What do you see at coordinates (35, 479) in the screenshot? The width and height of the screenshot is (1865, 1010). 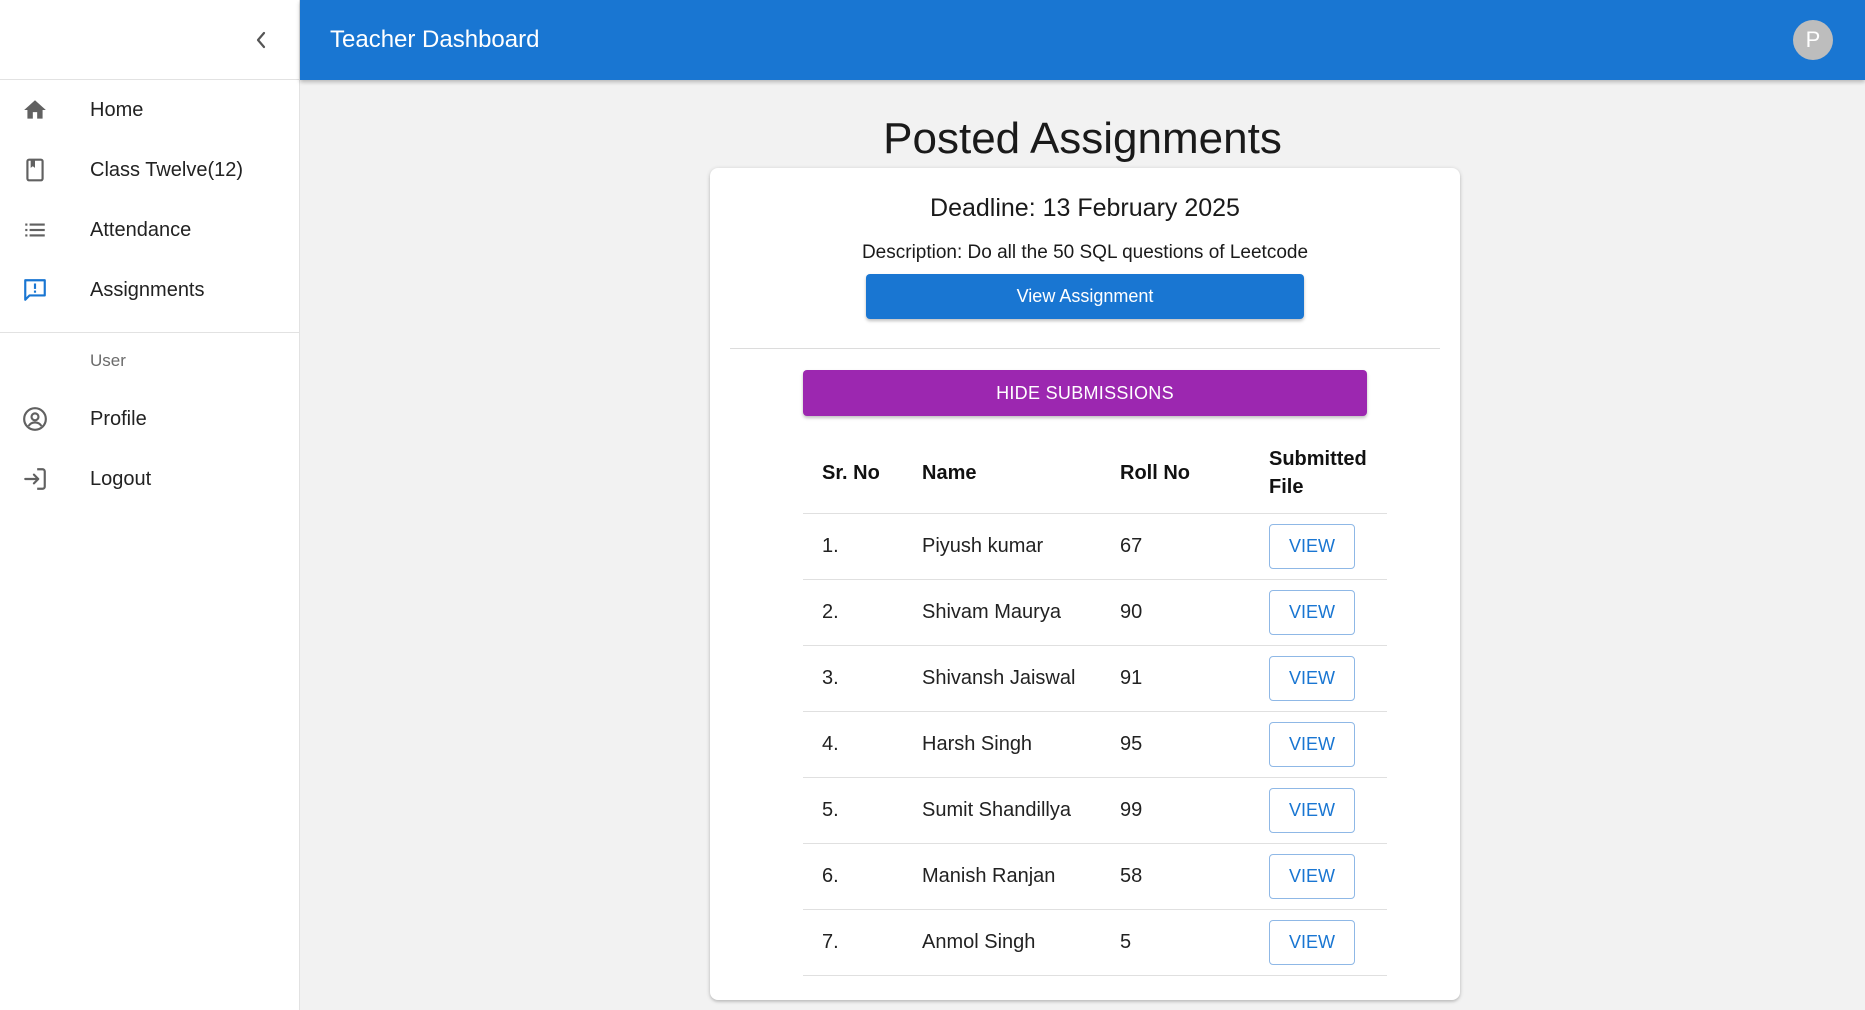 I see `logout-icon` at bounding box center [35, 479].